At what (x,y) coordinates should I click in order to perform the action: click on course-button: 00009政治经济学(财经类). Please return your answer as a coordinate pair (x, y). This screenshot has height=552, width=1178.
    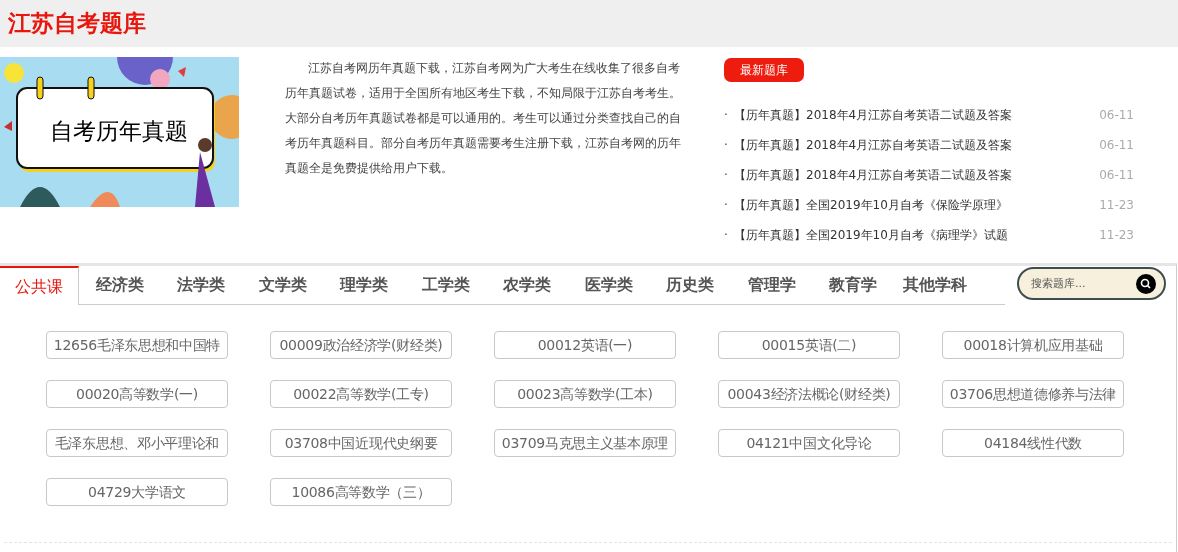
    Looking at the image, I should click on (361, 345).